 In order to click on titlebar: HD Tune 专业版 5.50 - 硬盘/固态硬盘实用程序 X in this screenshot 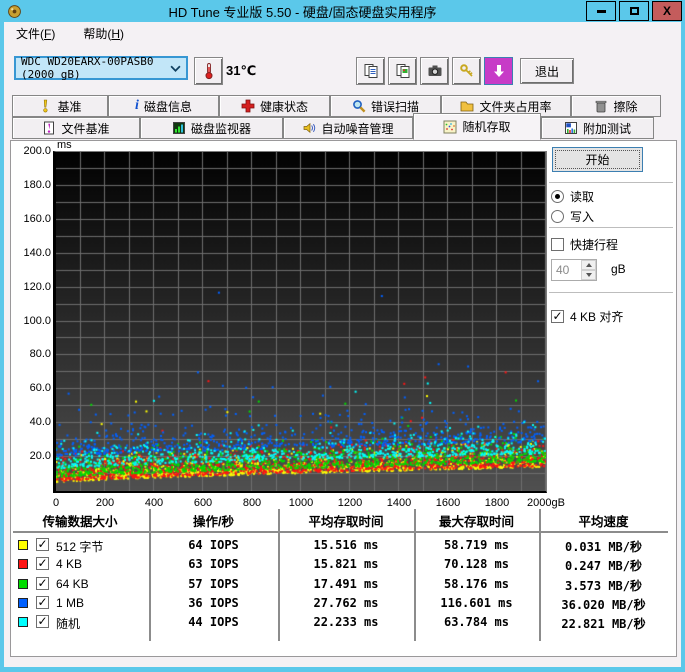, I will do `click(342, 11)`.